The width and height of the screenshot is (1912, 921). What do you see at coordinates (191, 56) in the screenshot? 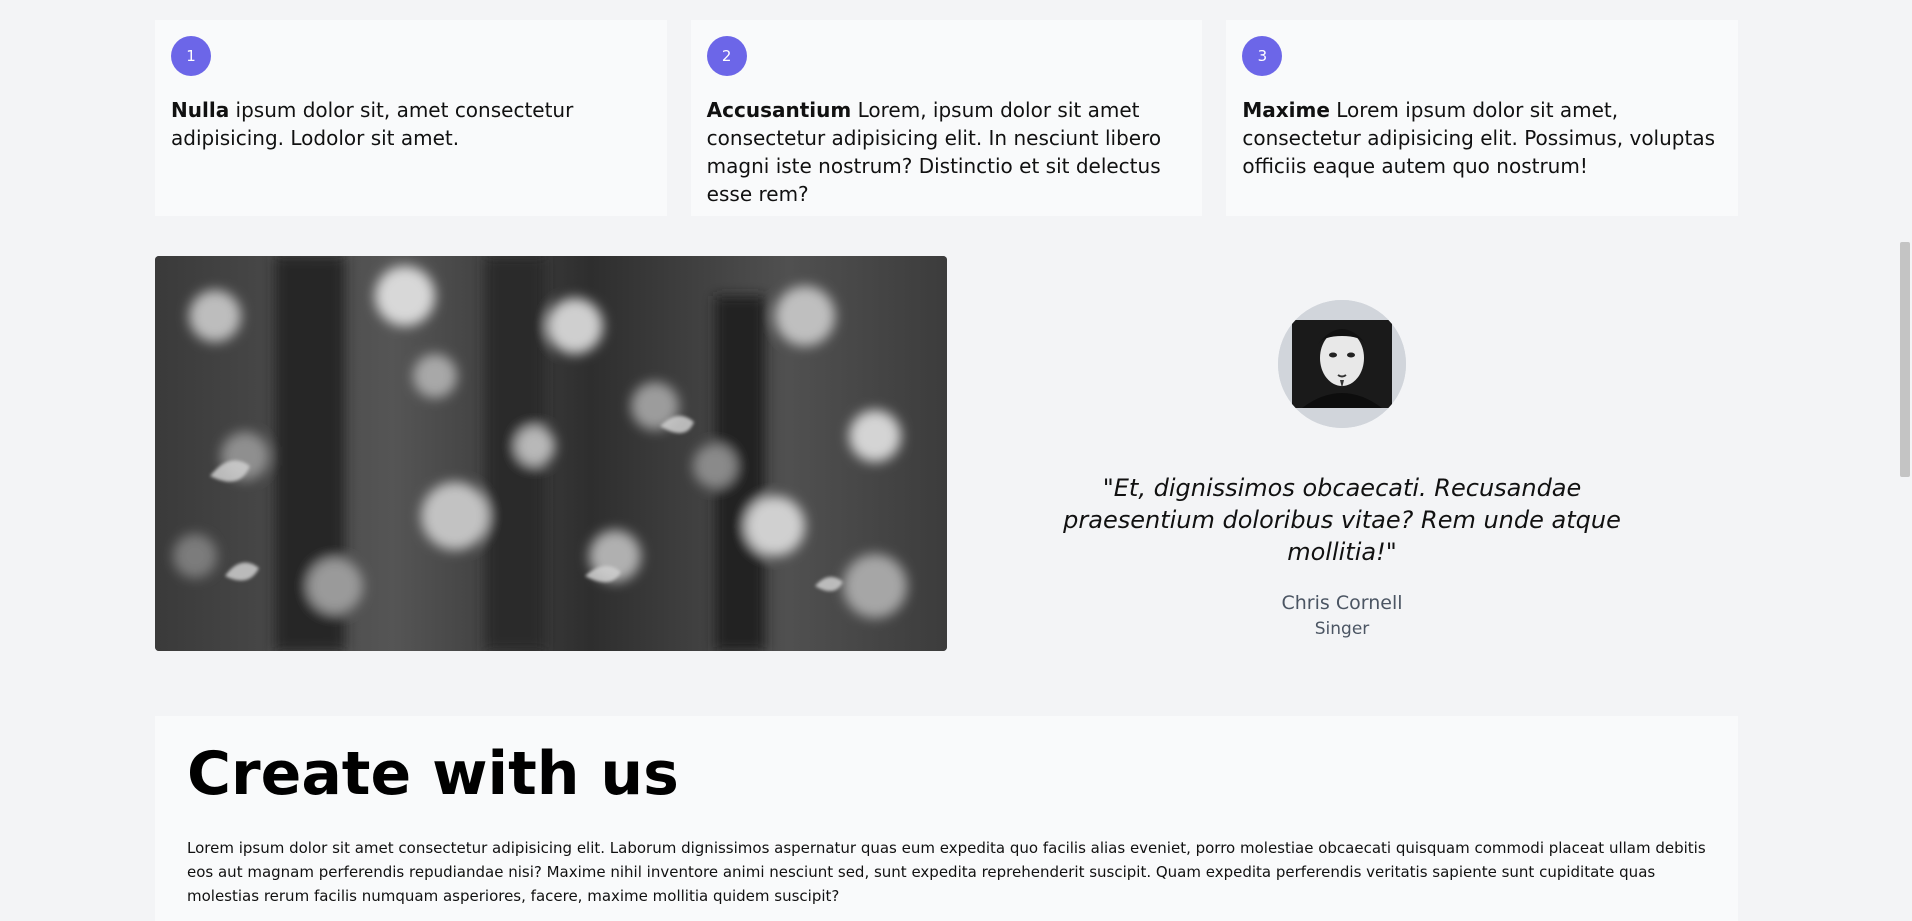
I see `feature-number-badge: 1` at bounding box center [191, 56].